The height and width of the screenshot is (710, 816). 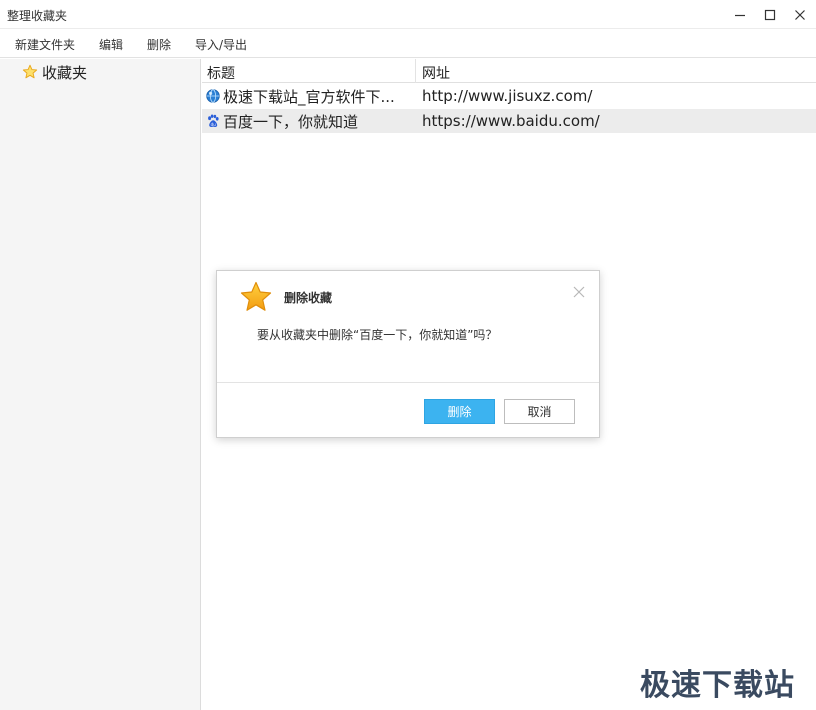 What do you see at coordinates (408, 14) in the screenshot?
I see `title-bar: 整理收藏夹` at bounding box center [408, 14].